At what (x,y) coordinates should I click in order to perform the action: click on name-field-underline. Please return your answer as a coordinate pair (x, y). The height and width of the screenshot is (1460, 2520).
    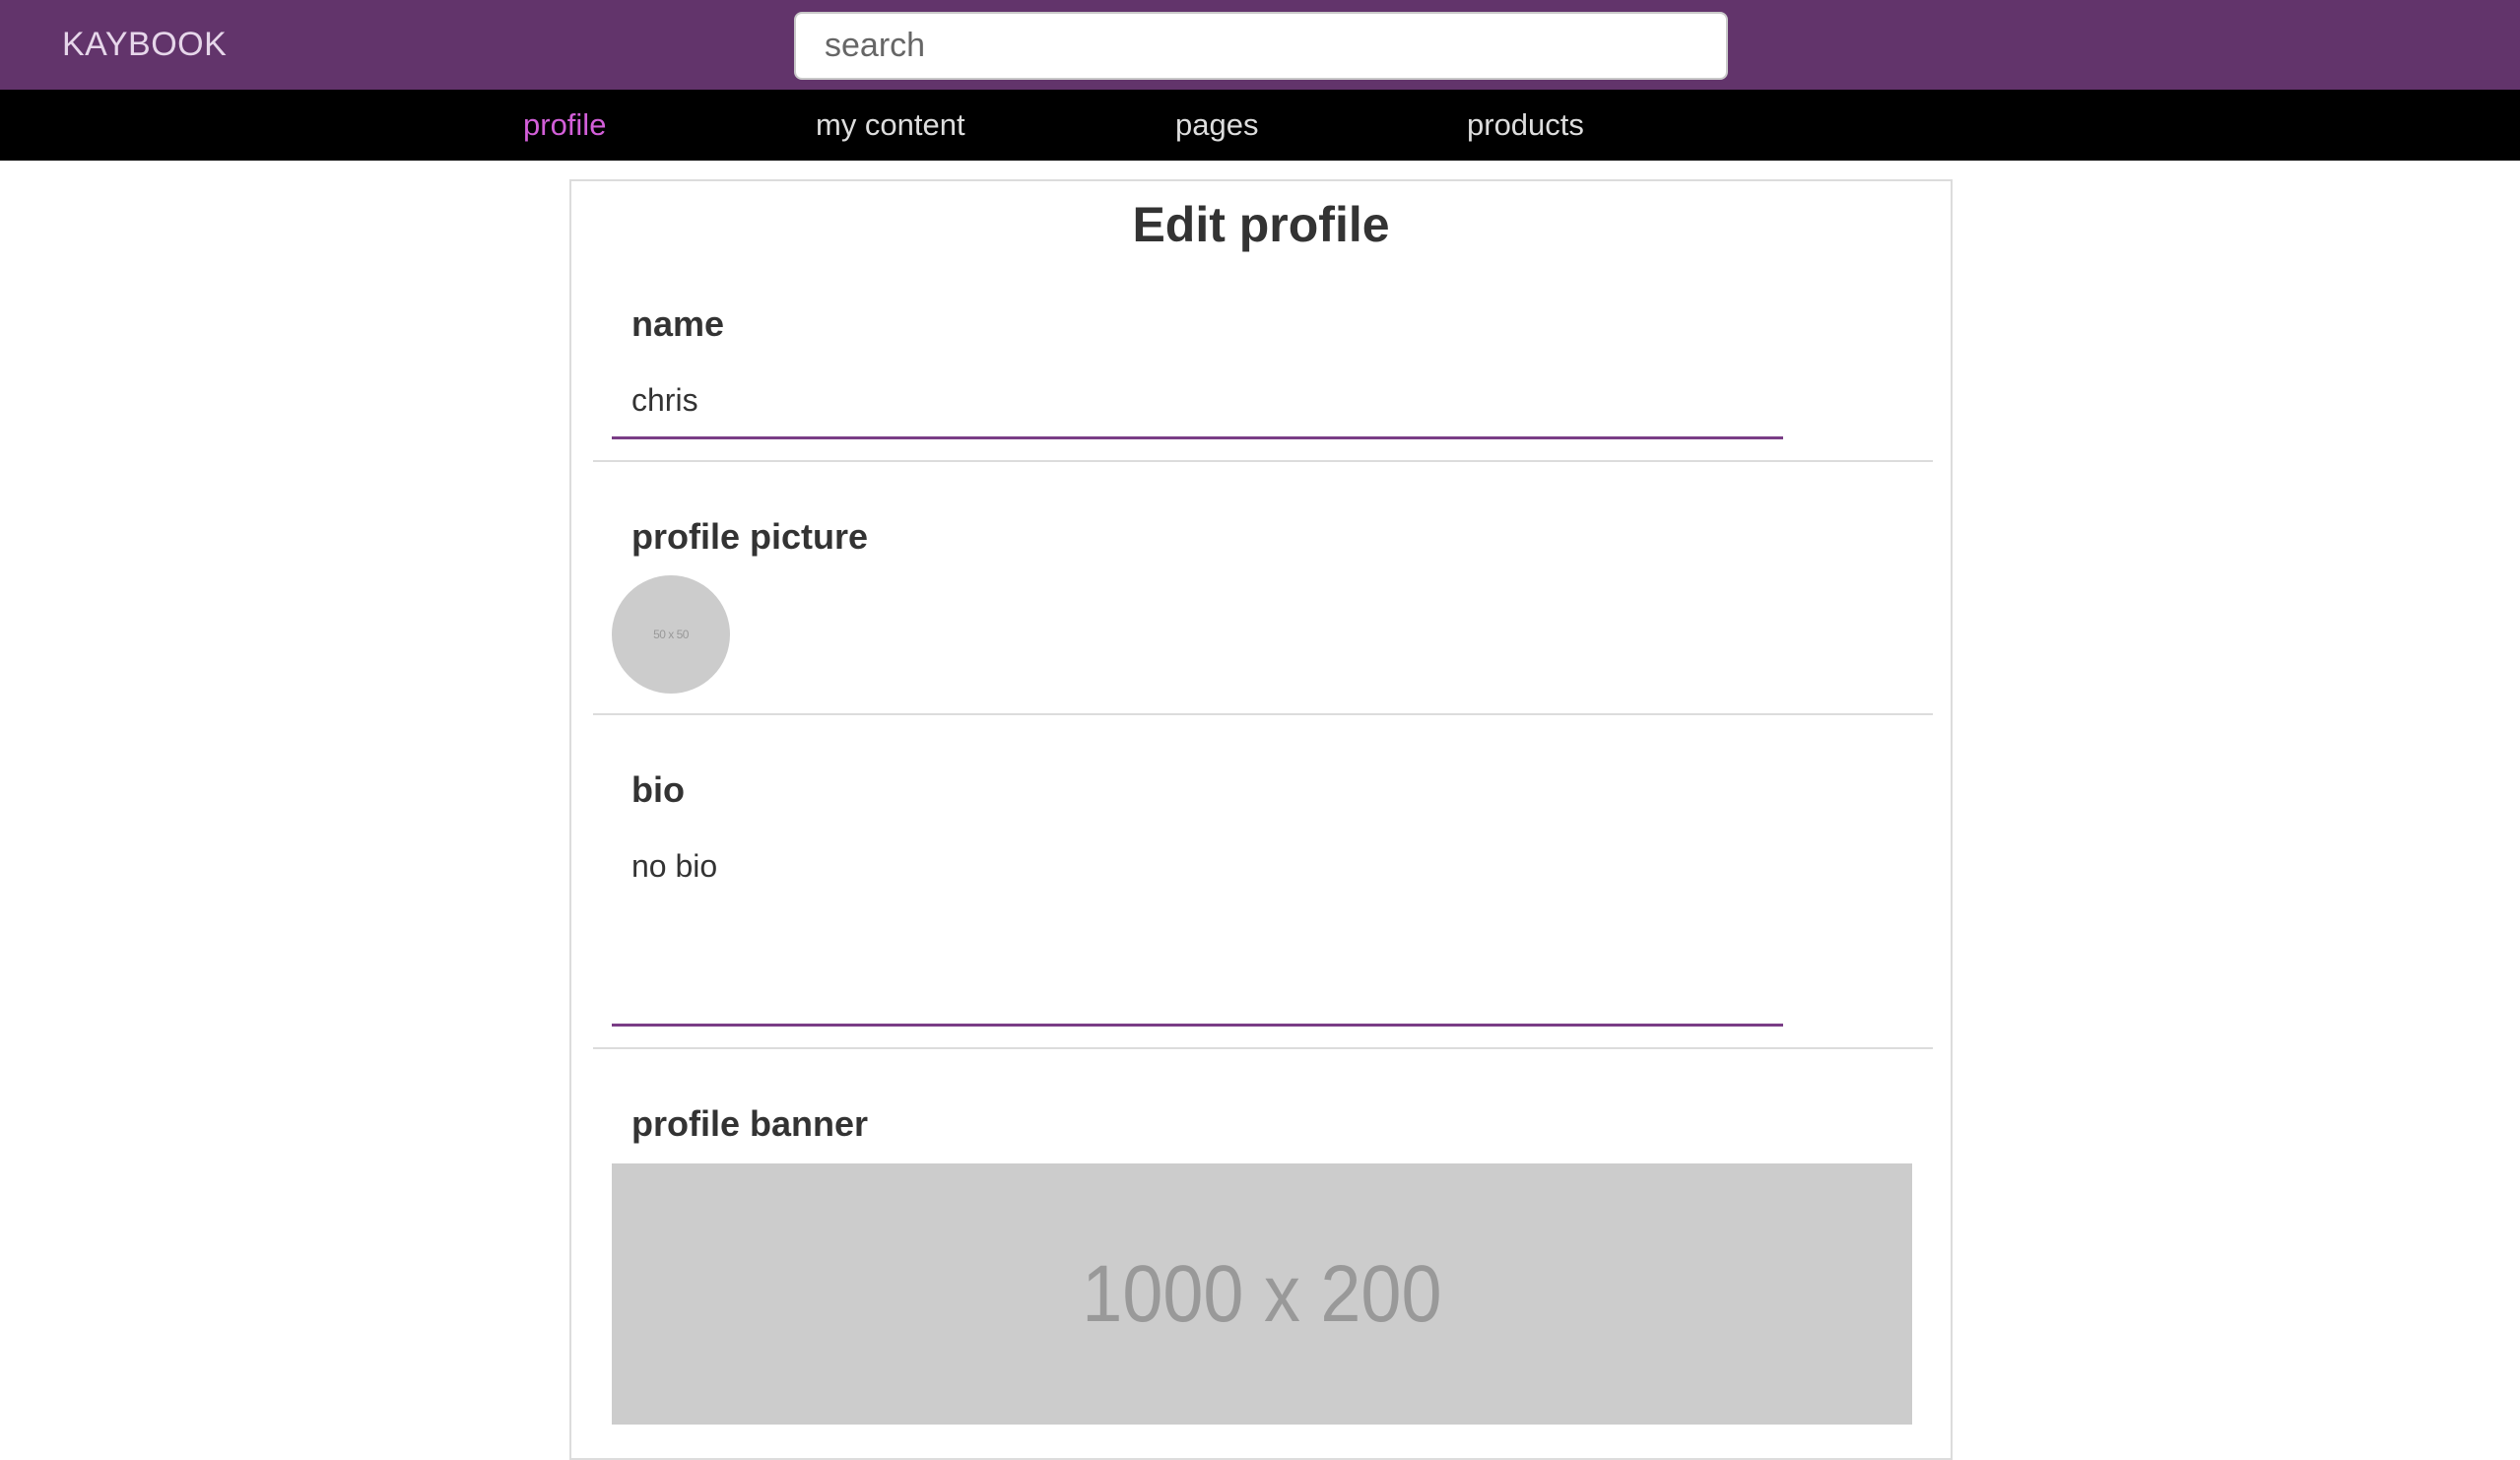
    Looking at the image, I should click on (1197, 437).